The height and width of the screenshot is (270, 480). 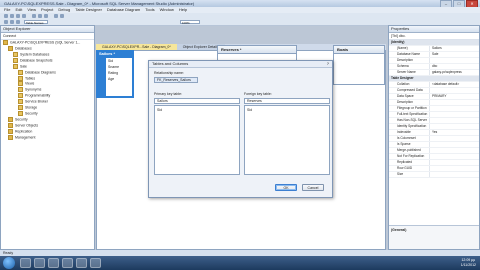 What do you see at coordinates (406, 138) in the screenshot?
I see `property-name: Is Columnset` at bounding box center [406, 138].